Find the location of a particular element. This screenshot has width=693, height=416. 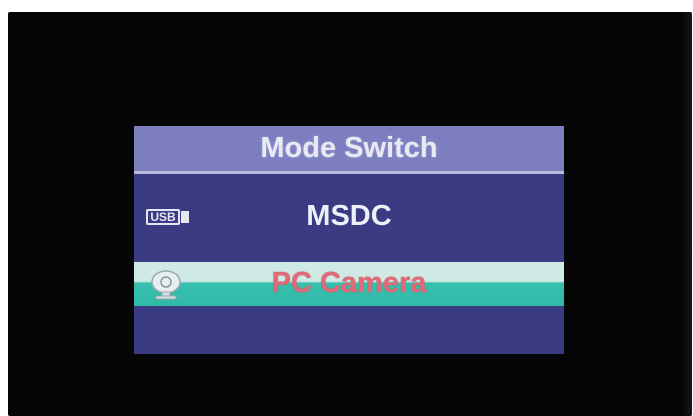

menu-item-msdc: USB MSDC is located at coordinates (349, 217).